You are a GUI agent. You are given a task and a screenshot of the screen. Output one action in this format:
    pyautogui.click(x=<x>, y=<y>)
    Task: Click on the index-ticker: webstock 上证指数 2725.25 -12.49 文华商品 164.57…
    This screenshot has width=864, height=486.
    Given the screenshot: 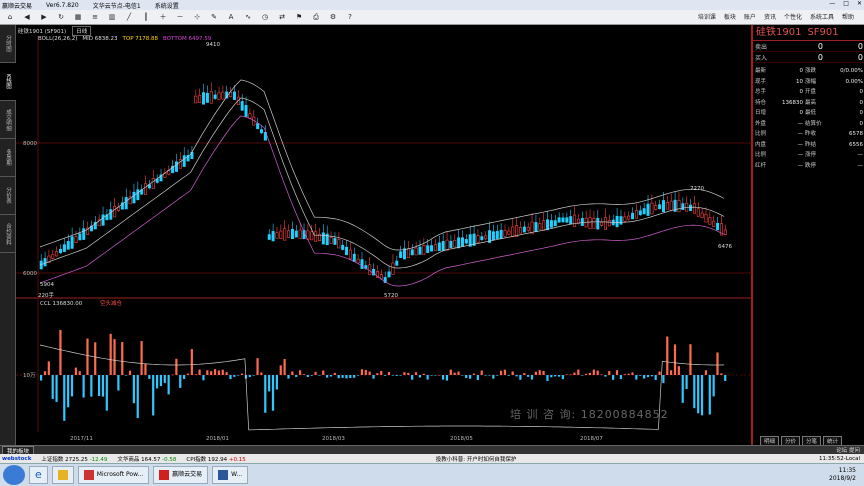 What is the action you would take?
    pyautogui.click(x=432, y=458)
    